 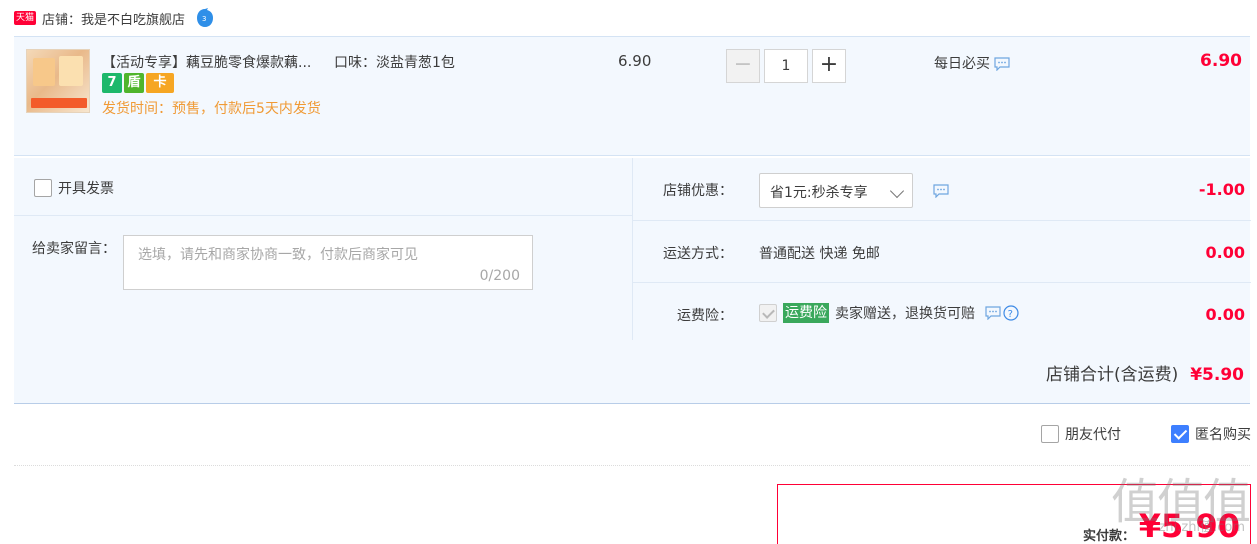 I want to click on product-sku: 口味：淡盐青葱1包, so click(x=394, y=63).